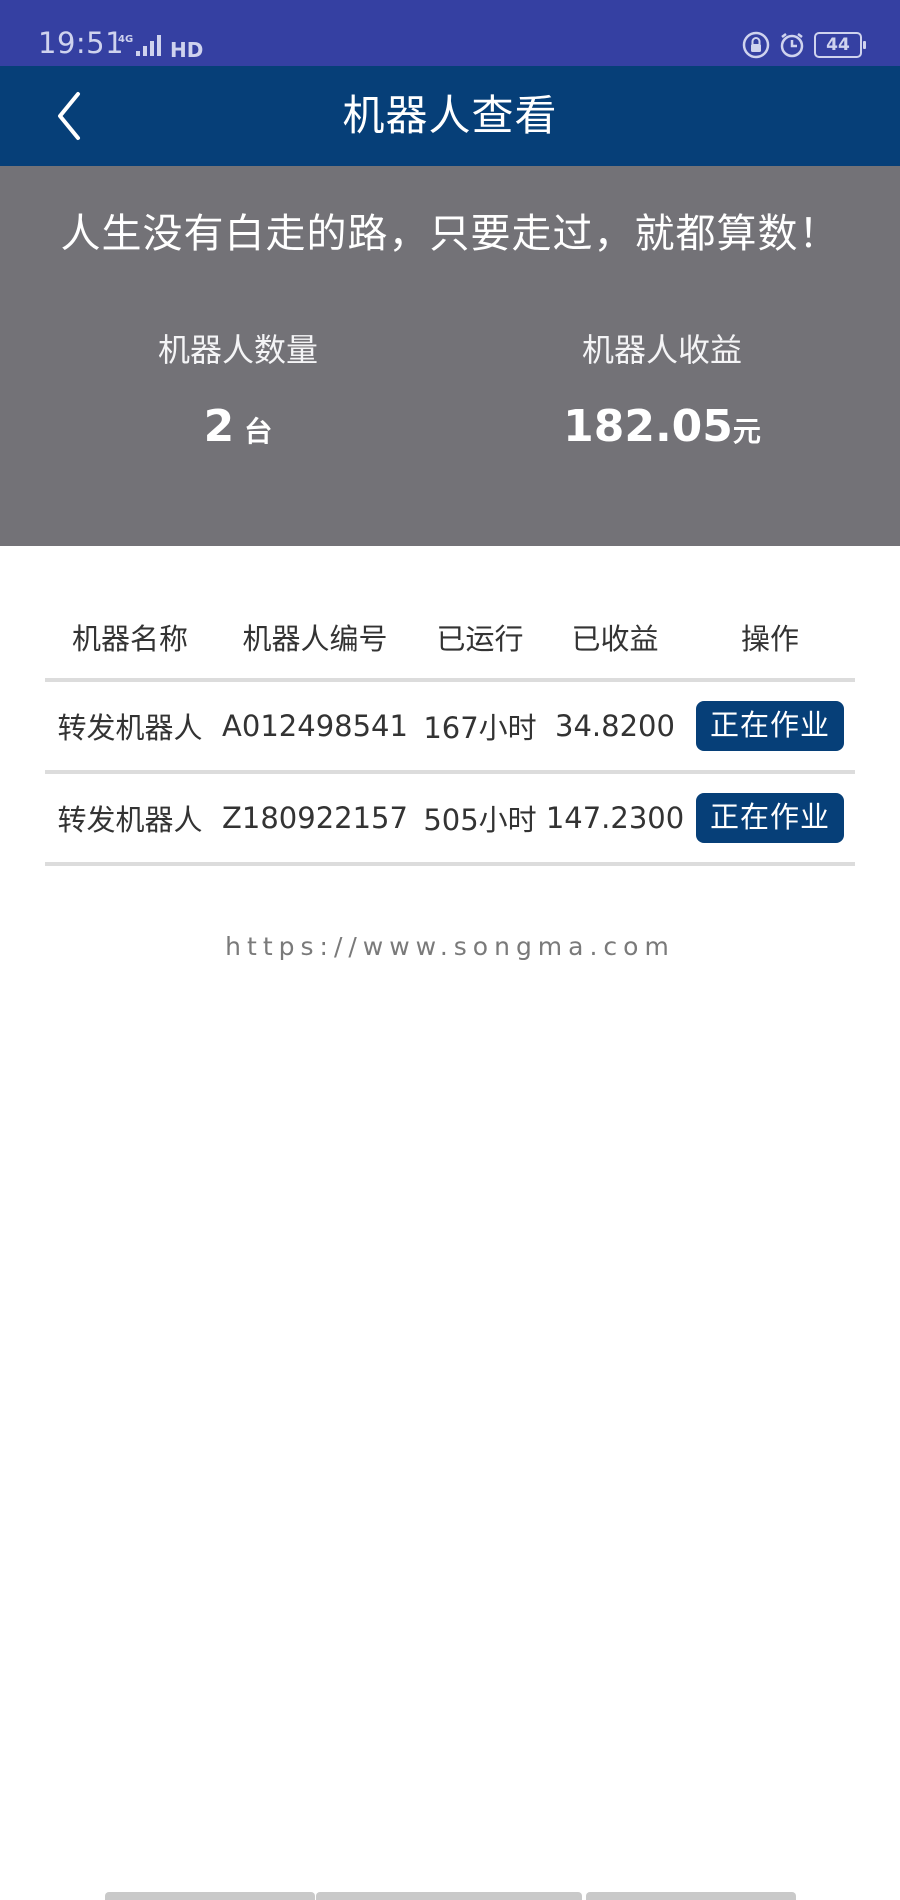 The width and height of the screenshot is (900, 1900). What do you see at coordinates (792, 45) in the screenshot?
I see `alarm-icon` at bounding box center [792, 45].